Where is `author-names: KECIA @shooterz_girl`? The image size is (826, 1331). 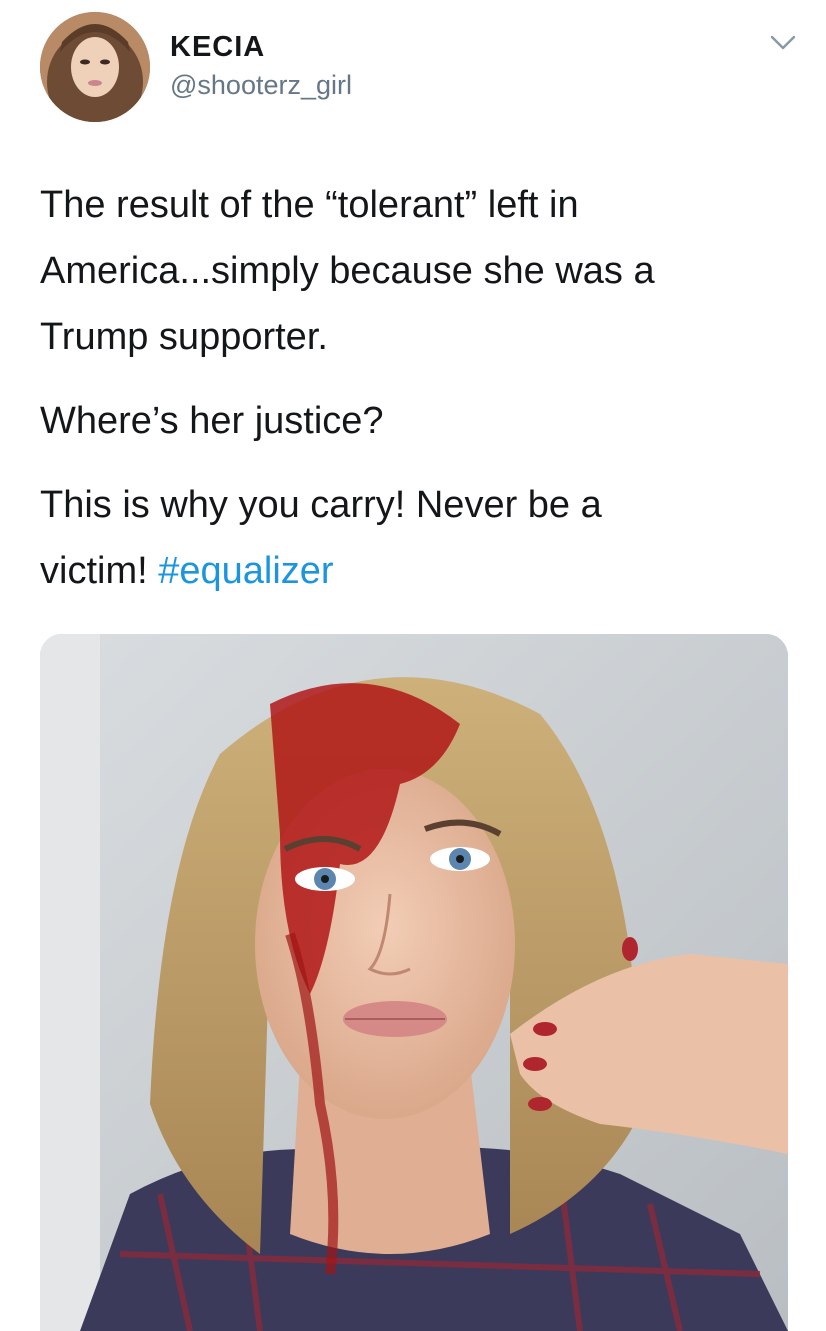
author-names: KECIA @shooterz_girl is located at coordinates (261, 66).